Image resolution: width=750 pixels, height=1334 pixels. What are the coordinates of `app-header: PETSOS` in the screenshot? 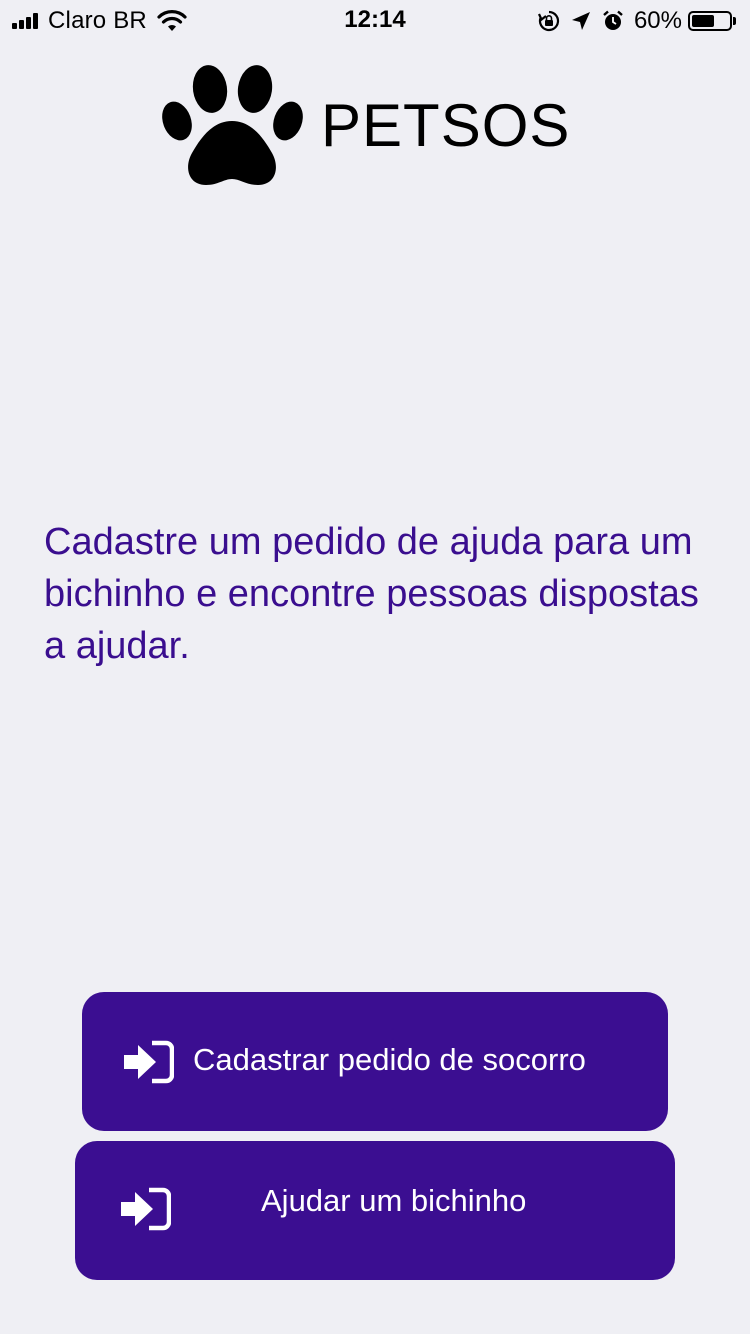 It's located at (365, 125).